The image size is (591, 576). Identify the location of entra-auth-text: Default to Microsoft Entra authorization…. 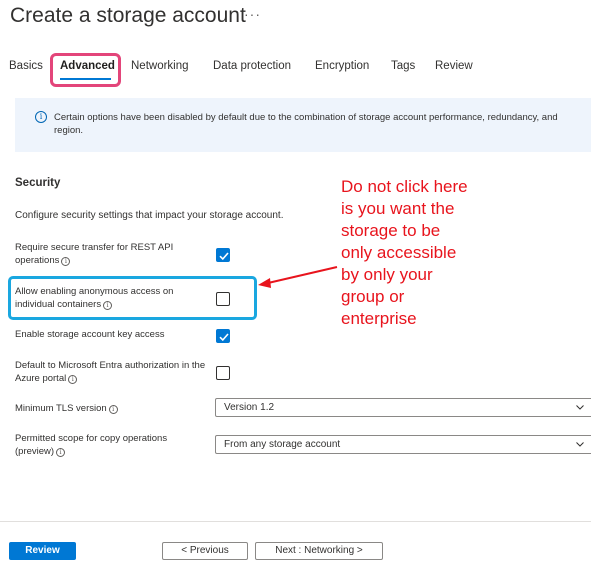
(110, 372).